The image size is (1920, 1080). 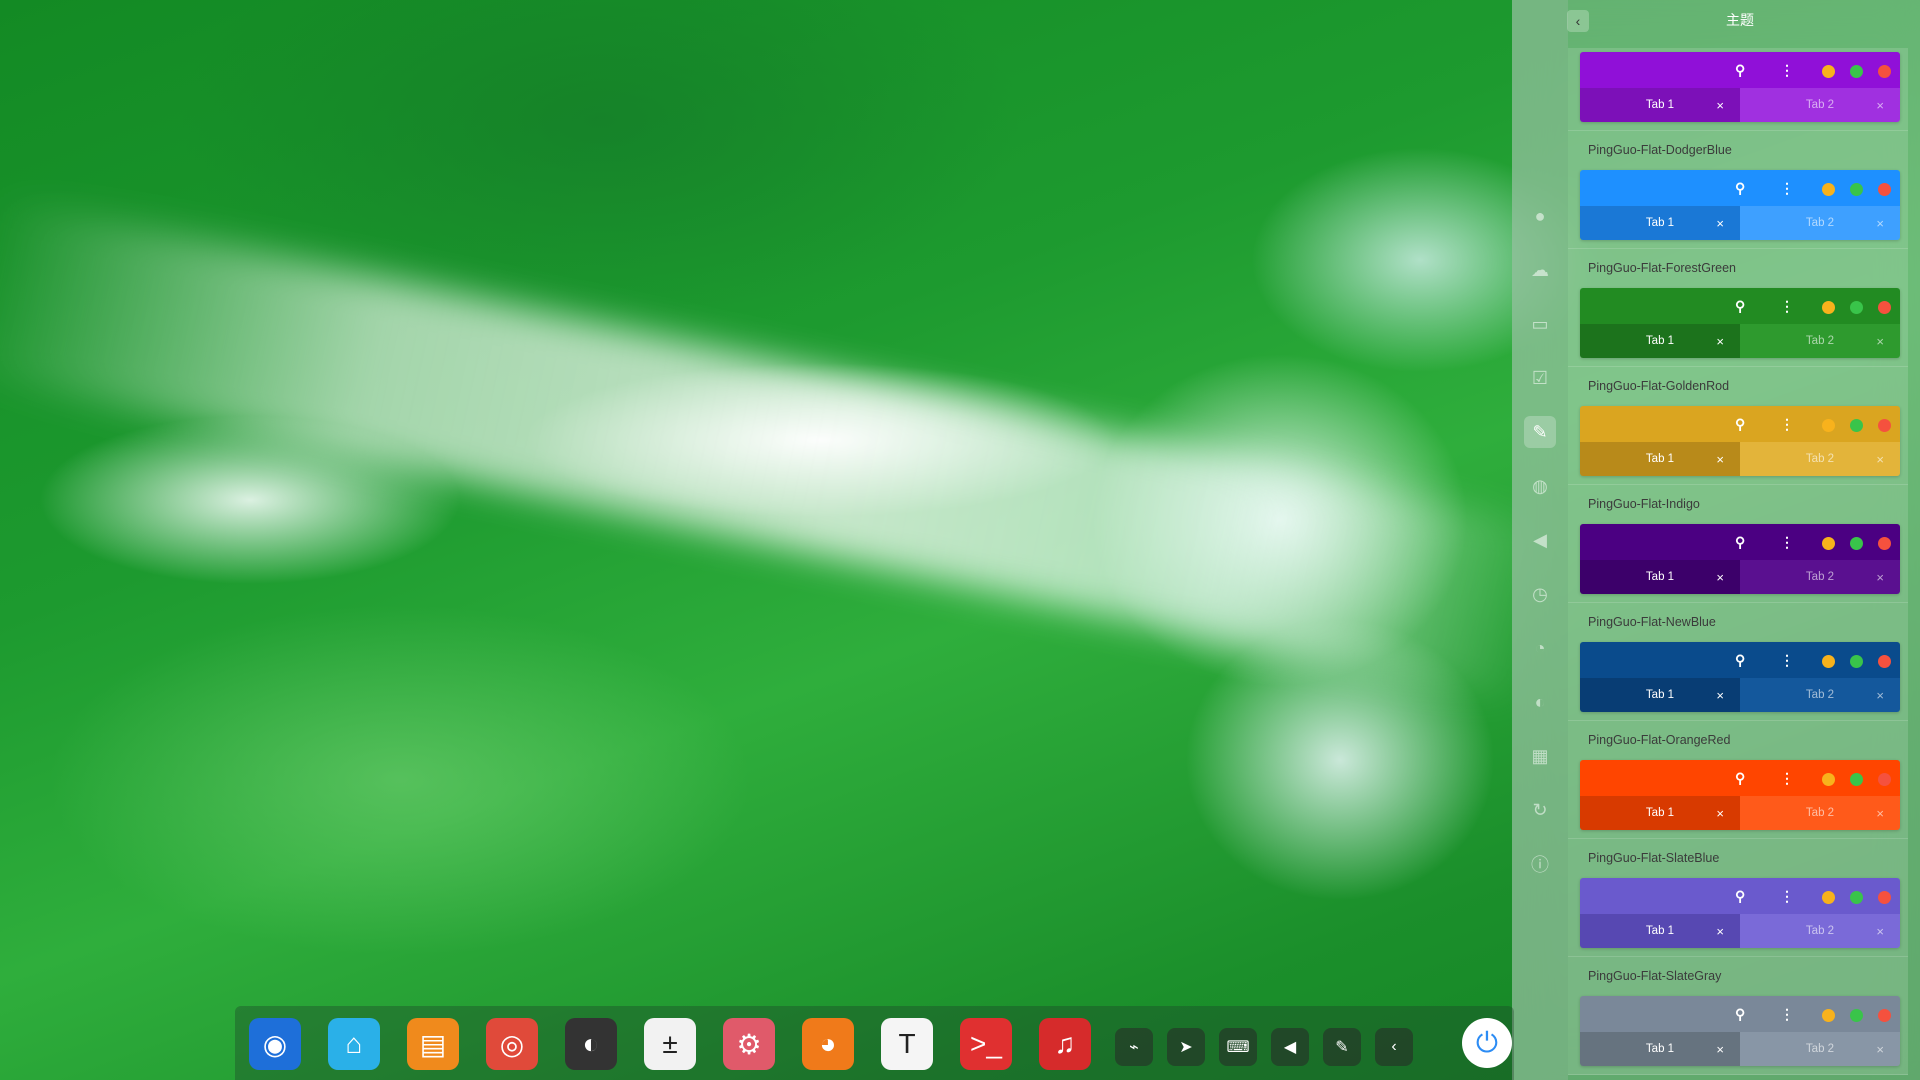 I want to click on expand-tray-icon: ‹, so click(x=1394, y=1047).